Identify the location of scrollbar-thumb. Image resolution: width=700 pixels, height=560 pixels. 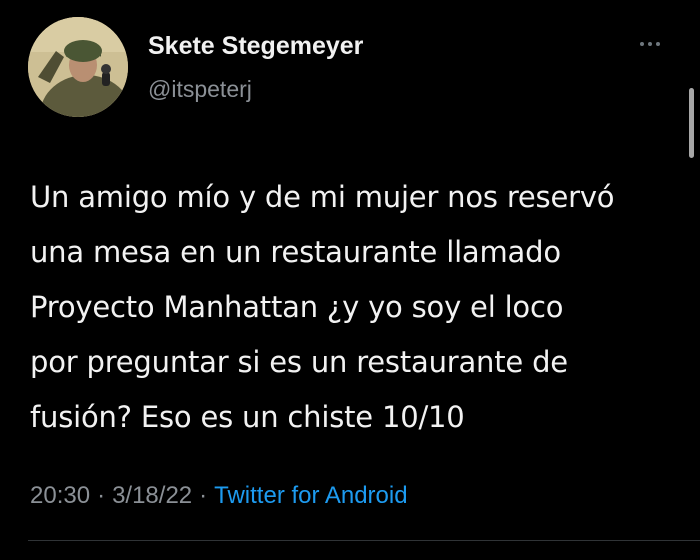
(691, 123).